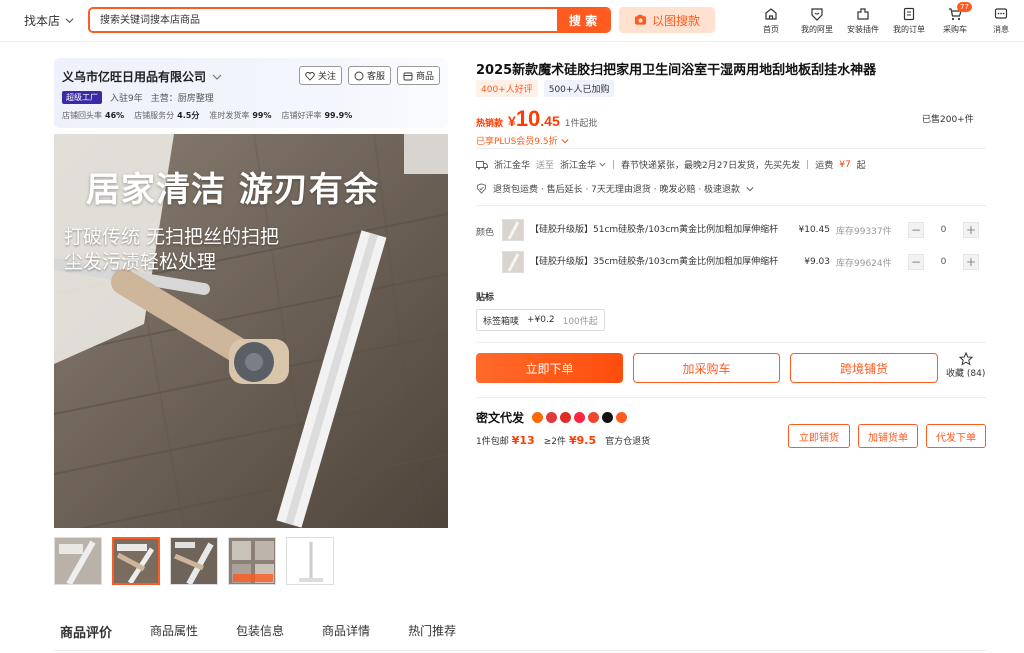 This screenshot has width=1024, height=653. I want to click on dropship-price: 1件包邮 ¥13 ≥2件 ¥9.5 官方仓退货, so click(563, 440).